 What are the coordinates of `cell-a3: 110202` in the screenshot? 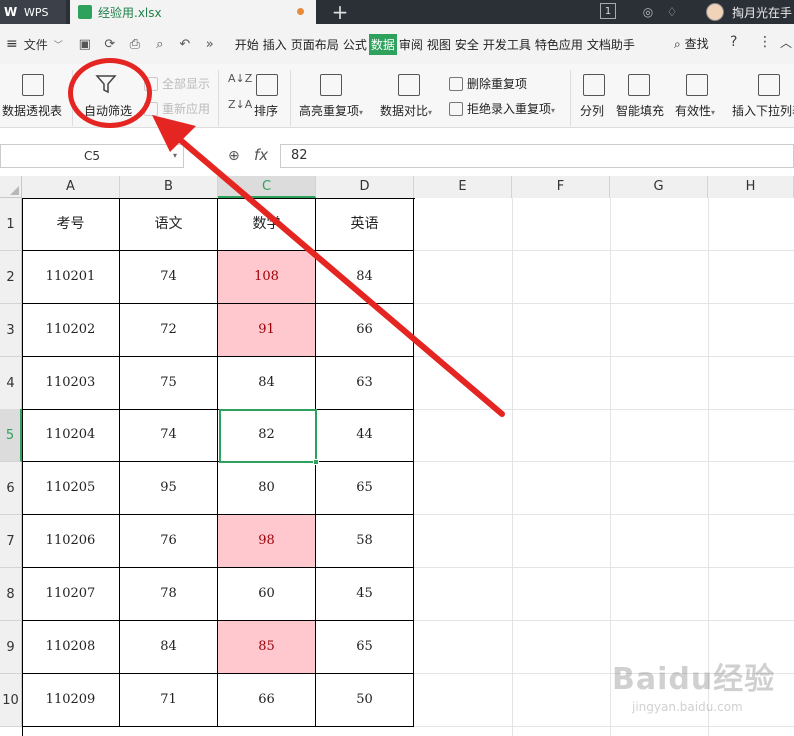 It's located at (71, 330).